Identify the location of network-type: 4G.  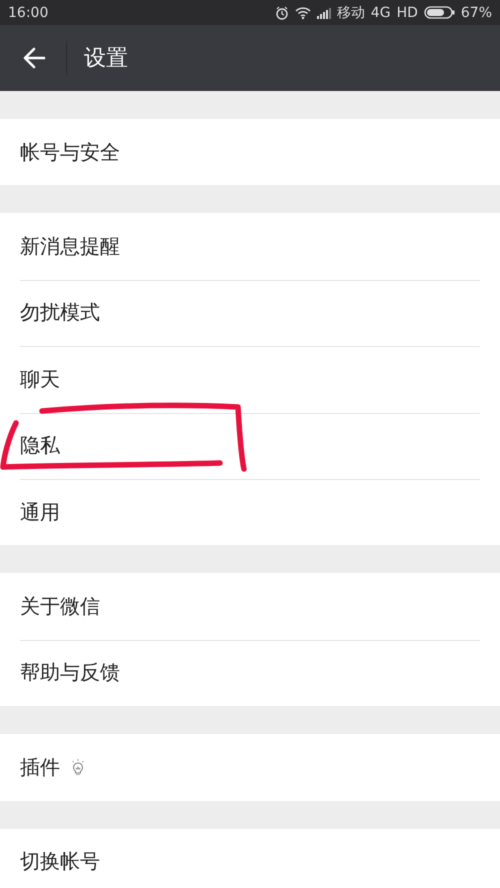
(380, 12).